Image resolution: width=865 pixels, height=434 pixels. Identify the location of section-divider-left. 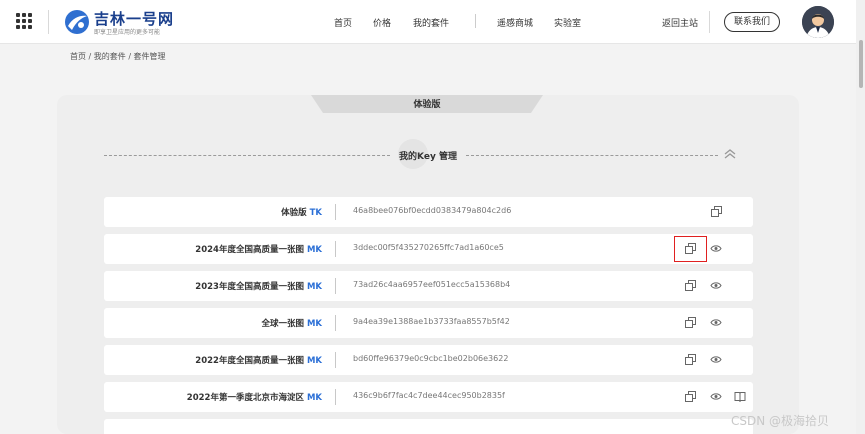
(247, 155).